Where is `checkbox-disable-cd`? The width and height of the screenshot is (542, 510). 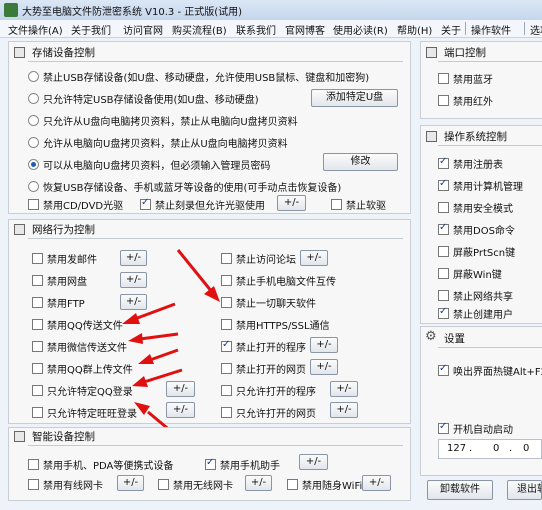
checkbox-disable-cd is located at coordinates (33, 204).